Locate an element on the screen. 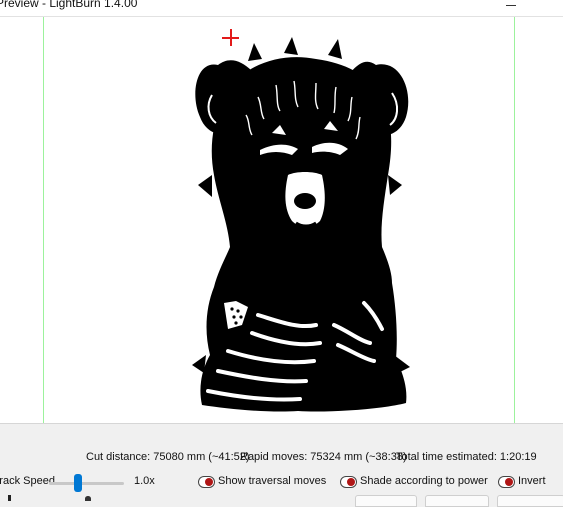 The width and height of the screenshot is (563, 507). workspace-right-guide is located at coordinates (514, 220).